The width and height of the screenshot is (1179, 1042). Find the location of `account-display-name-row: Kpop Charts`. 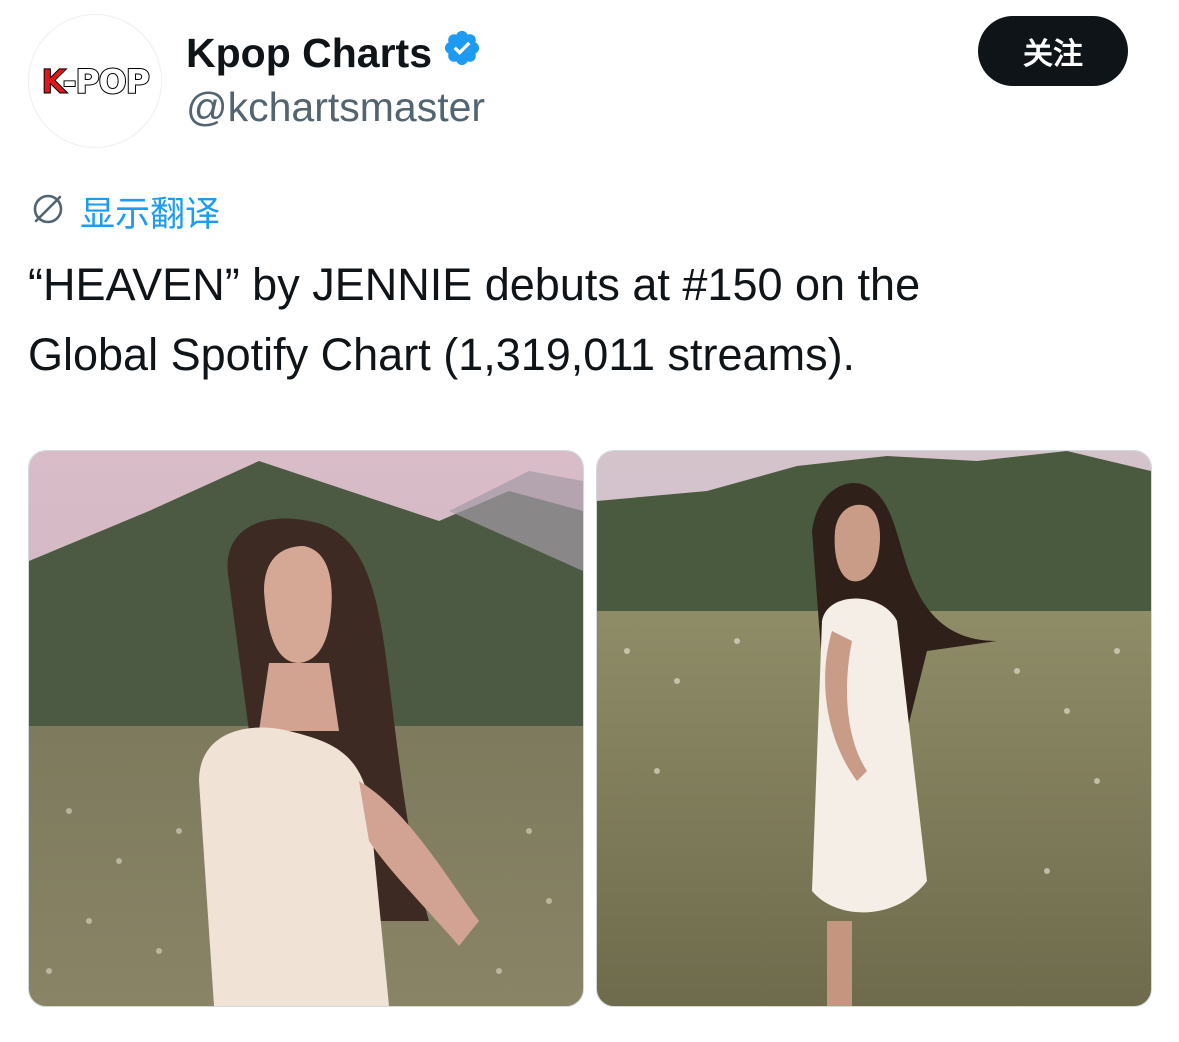

account-display-name-row: Kpop Charts is located at coordinates (334, 53).